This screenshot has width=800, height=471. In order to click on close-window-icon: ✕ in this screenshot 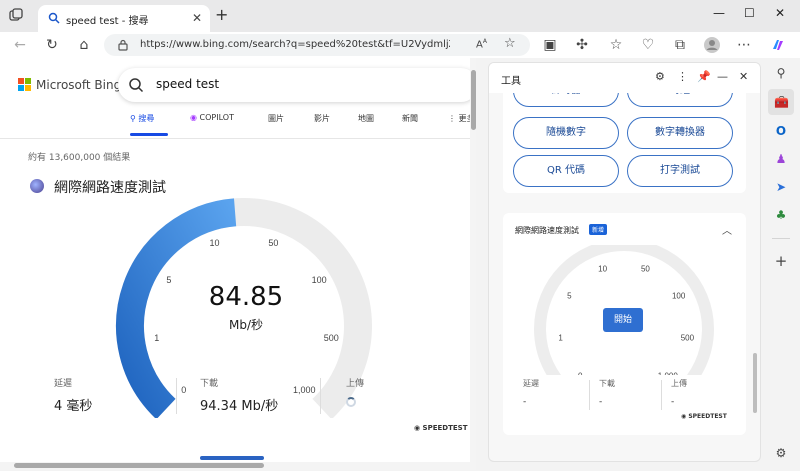, I will do `click(780, 13)`.